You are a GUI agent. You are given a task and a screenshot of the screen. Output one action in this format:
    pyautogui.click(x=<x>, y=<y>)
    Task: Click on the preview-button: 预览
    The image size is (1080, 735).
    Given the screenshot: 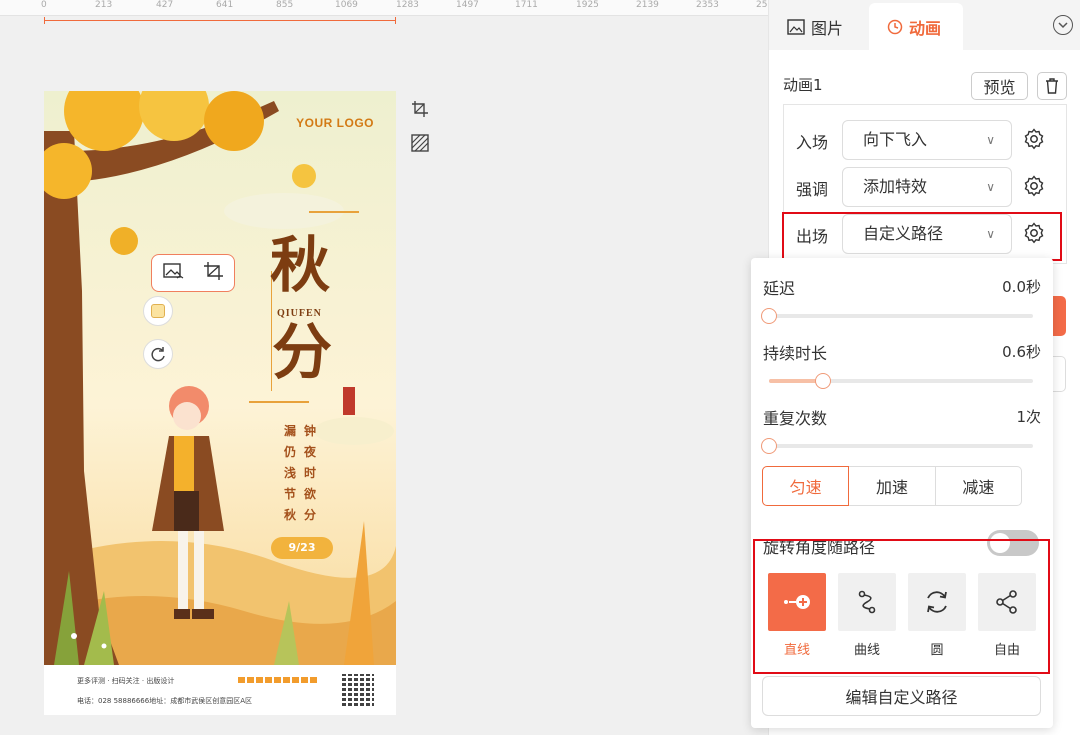 What is the action you would take?
    pyautogui.click(x=999, y=86)
    